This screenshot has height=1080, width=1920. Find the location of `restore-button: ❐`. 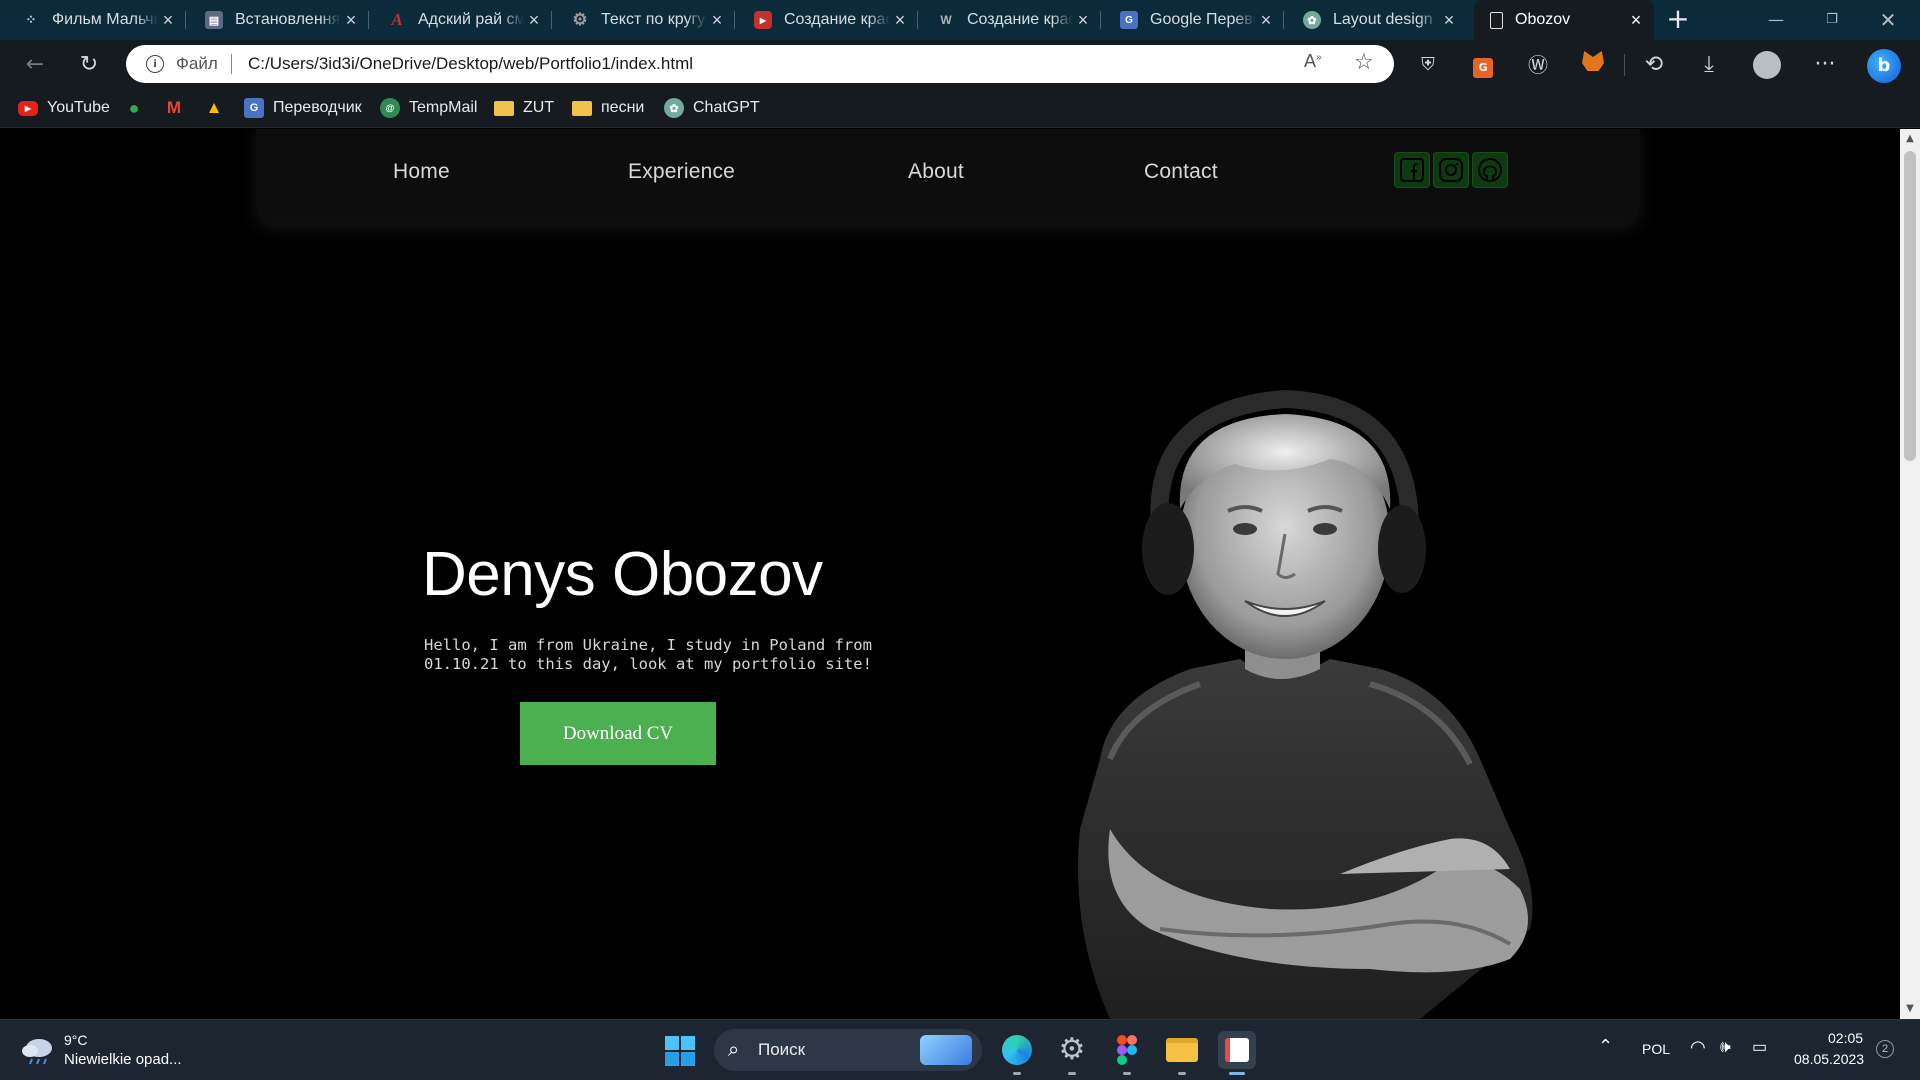

restore-button: ❐ is located at coordinates (1832, 20).